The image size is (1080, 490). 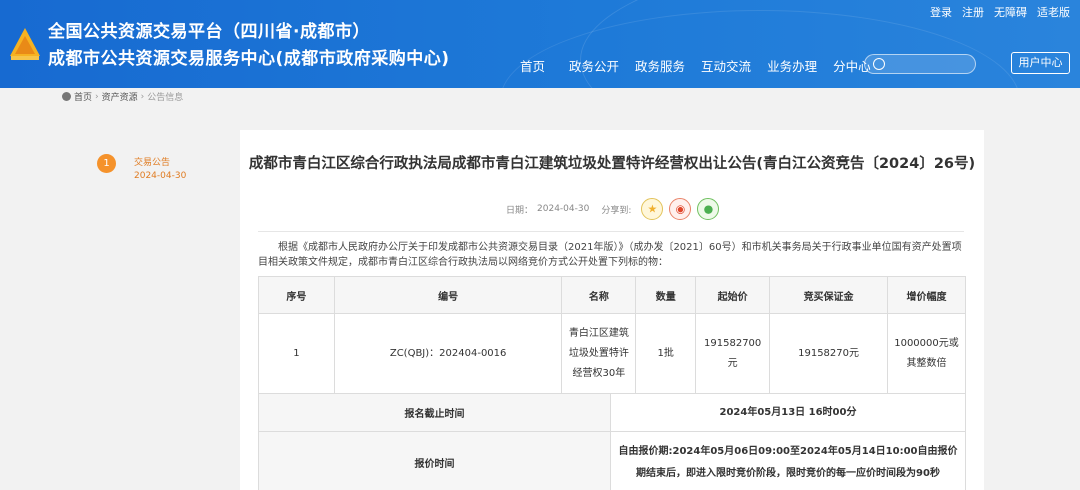 What do you see at coordinates (733, 295) in the screenshot?
I see `col-header-start-price: 起始价` at bounding box center [733, 295].